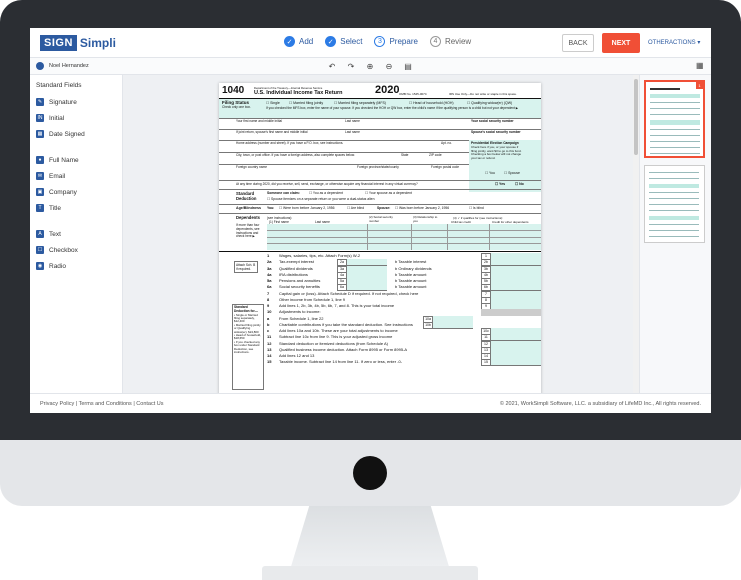  I want to click on field-checkbox: ☐ Checkbox, so click(57, 250).